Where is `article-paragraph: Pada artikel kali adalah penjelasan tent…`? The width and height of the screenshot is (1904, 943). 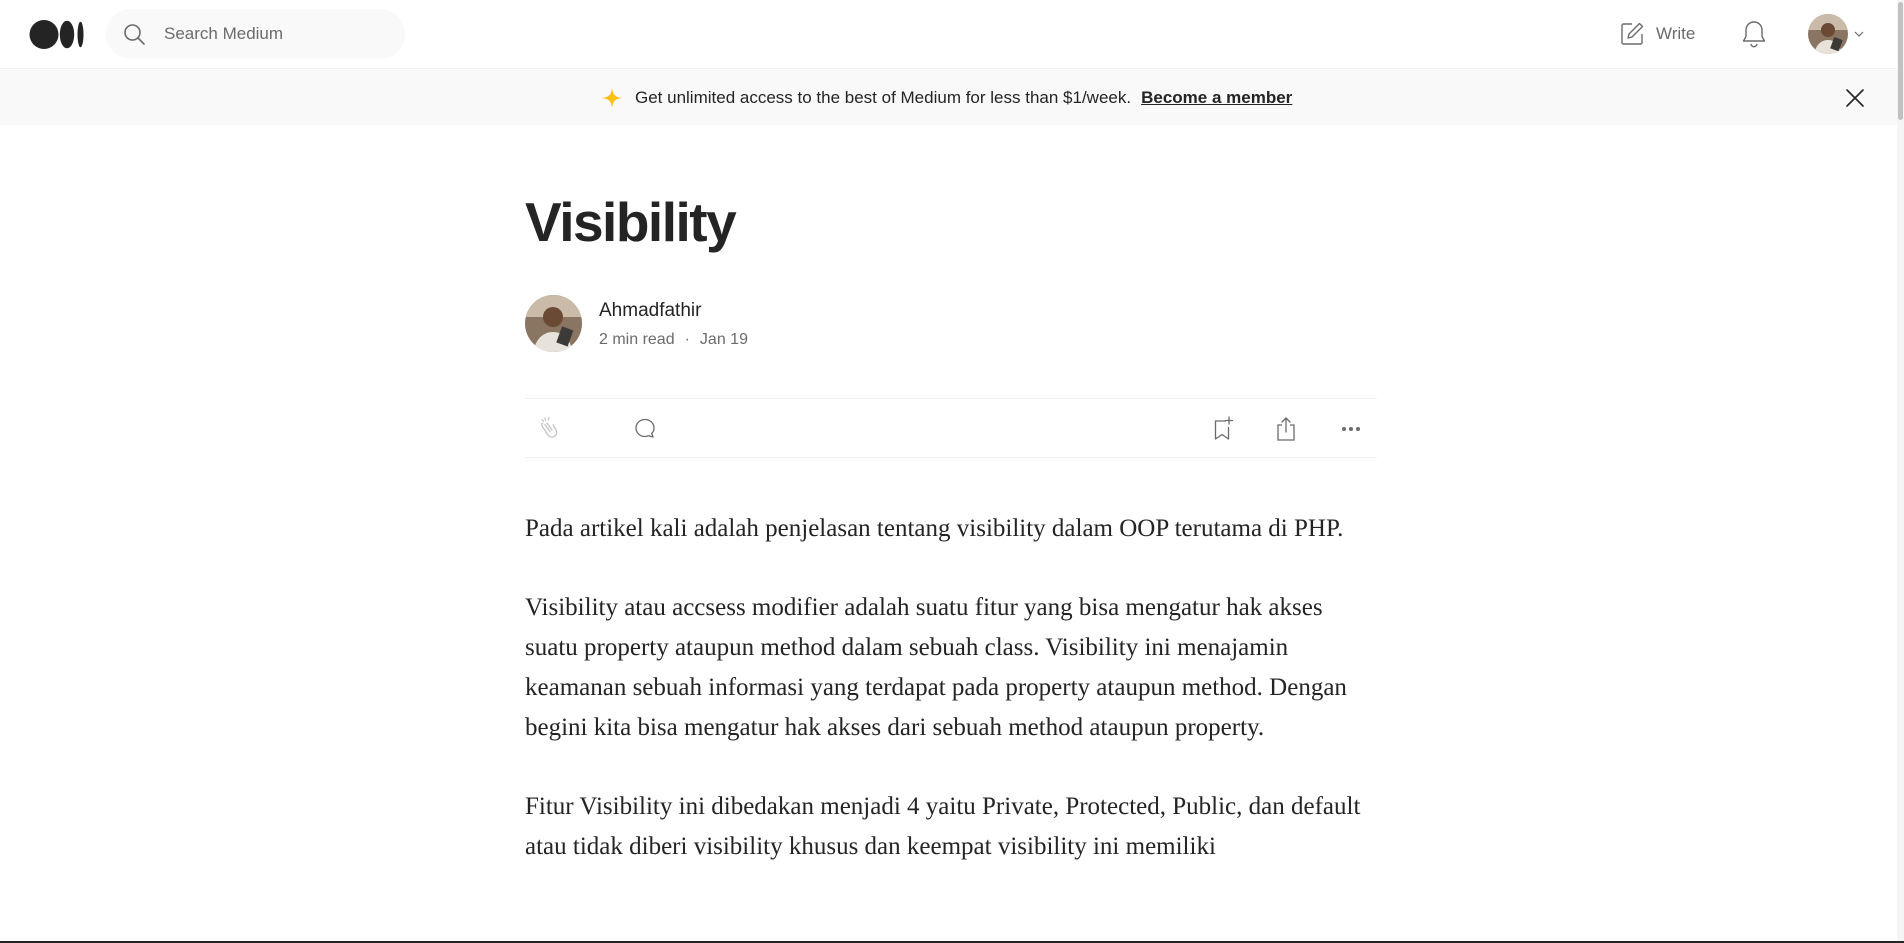
article-paragraph: Pada artikel kali adalah penjelasan tent… is located at coordinates (934, 528).